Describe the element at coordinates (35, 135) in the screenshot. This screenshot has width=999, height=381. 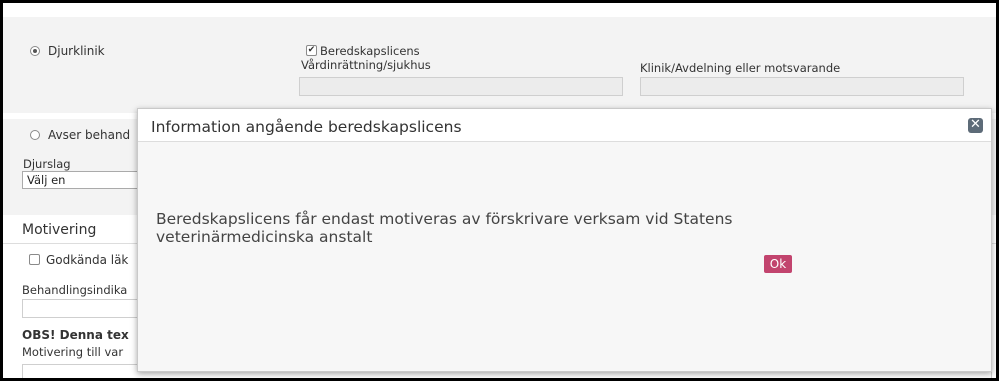
I see `avser-radio` at that location.